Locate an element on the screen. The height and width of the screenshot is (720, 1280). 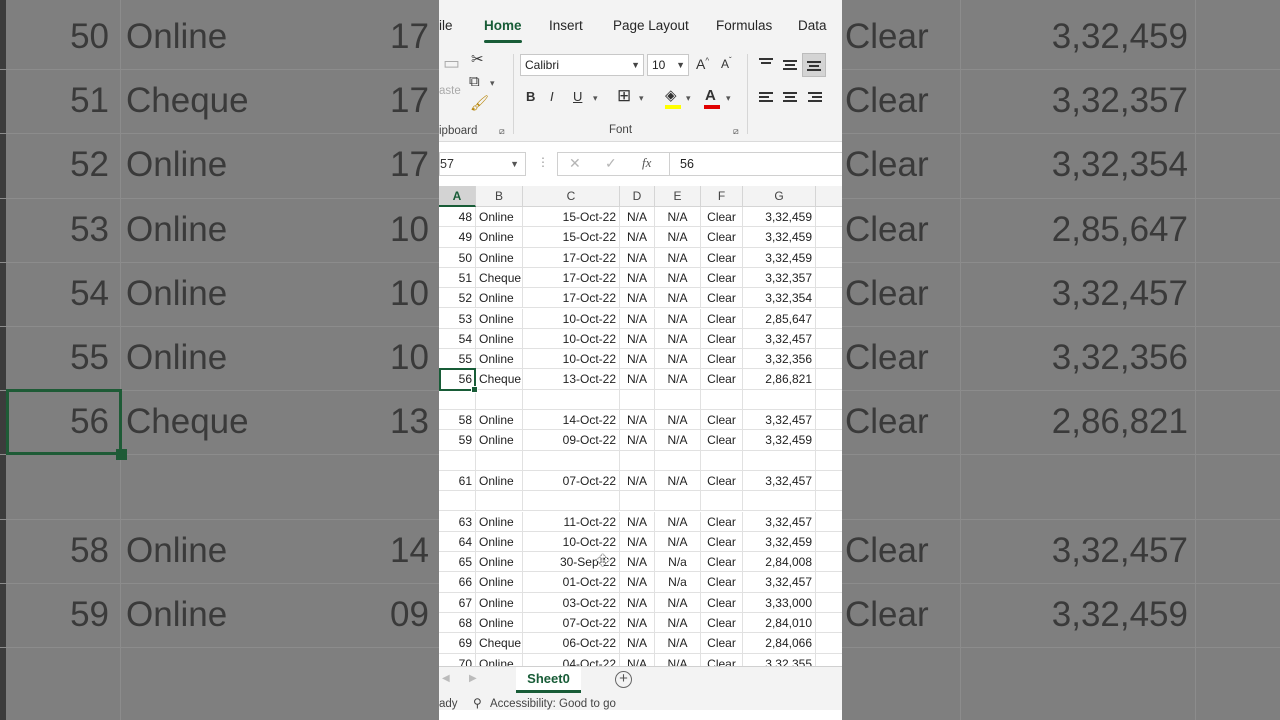
cell-c: 11-Oct-22 is located at coordinates (571, 521).